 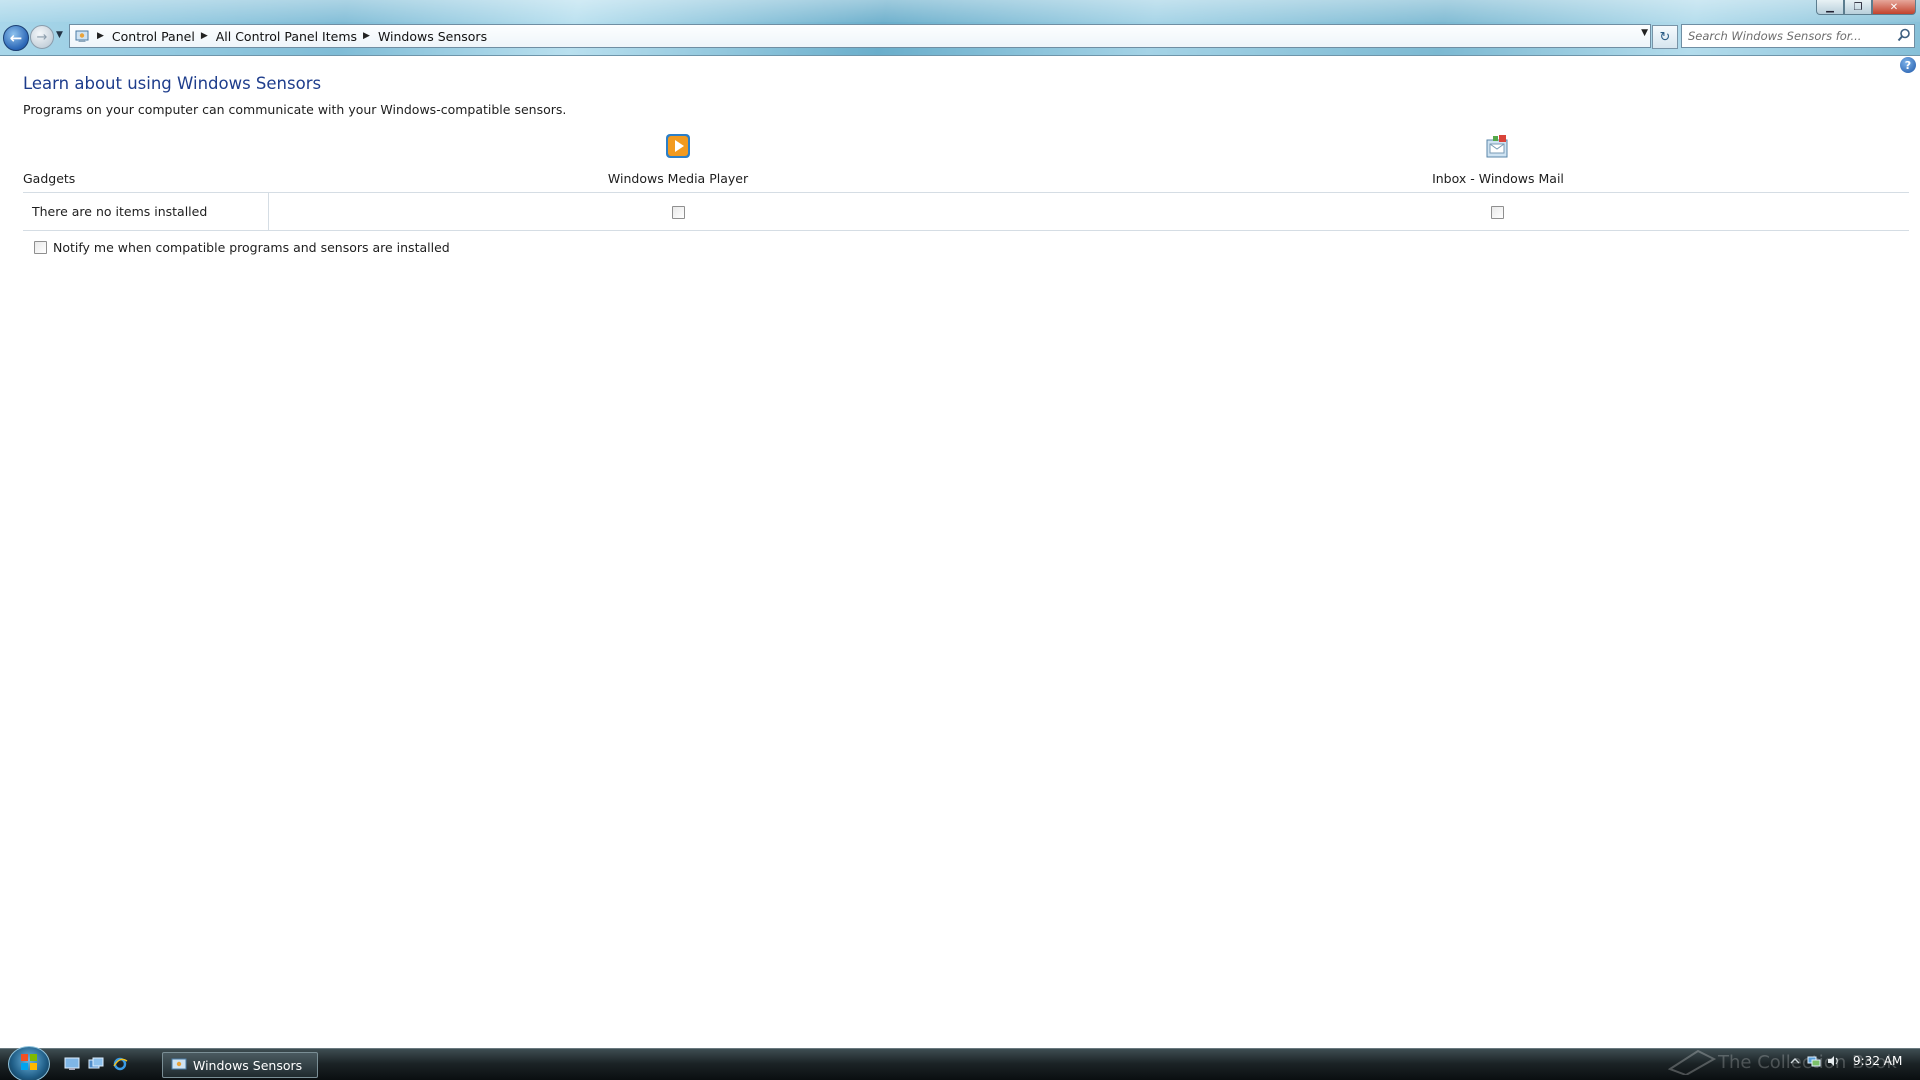 I want to click on show-hidden-icons-icon, so click(x=1795, y=1061).